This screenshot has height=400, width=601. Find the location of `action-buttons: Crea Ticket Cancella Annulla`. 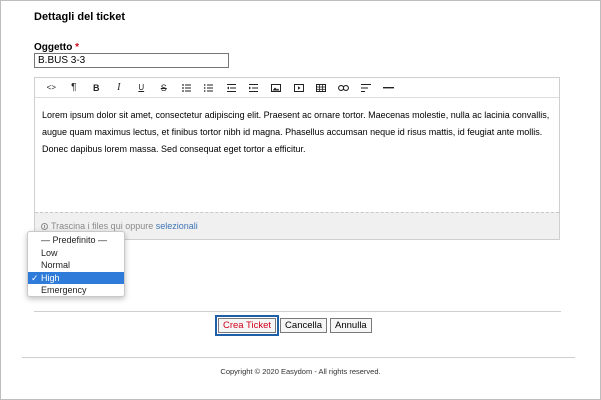

action-buttons: Crea Ticket Cancella Annulla is located at coordinates (294, 325).